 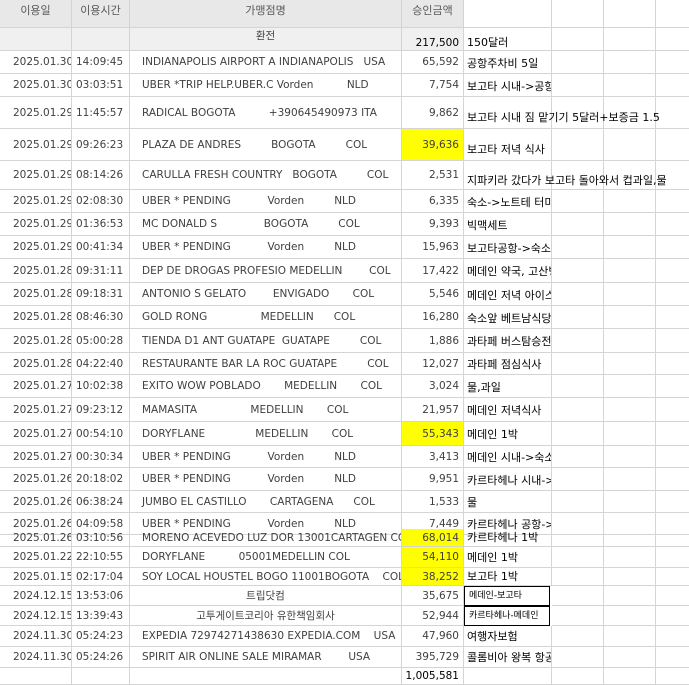 I want to click on merchant-cell: DORYFLANE 05001MEDELLIN COL, so click(x=266, y=557).